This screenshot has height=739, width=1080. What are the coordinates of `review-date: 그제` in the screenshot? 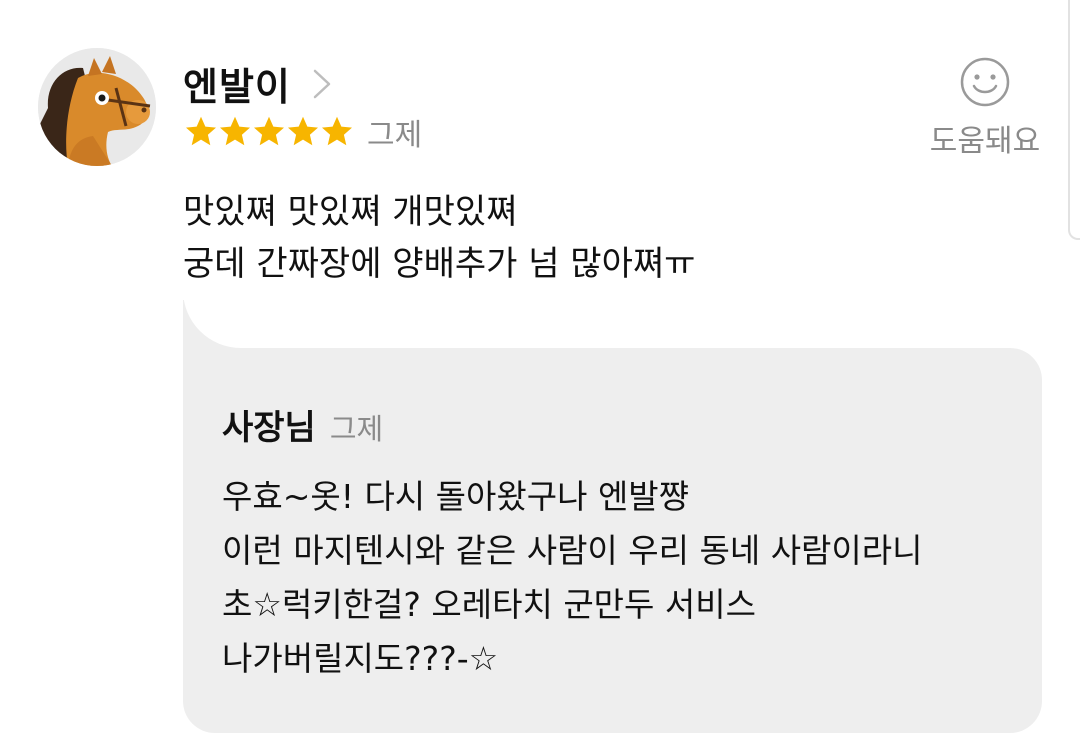 It's located at (395, 135).